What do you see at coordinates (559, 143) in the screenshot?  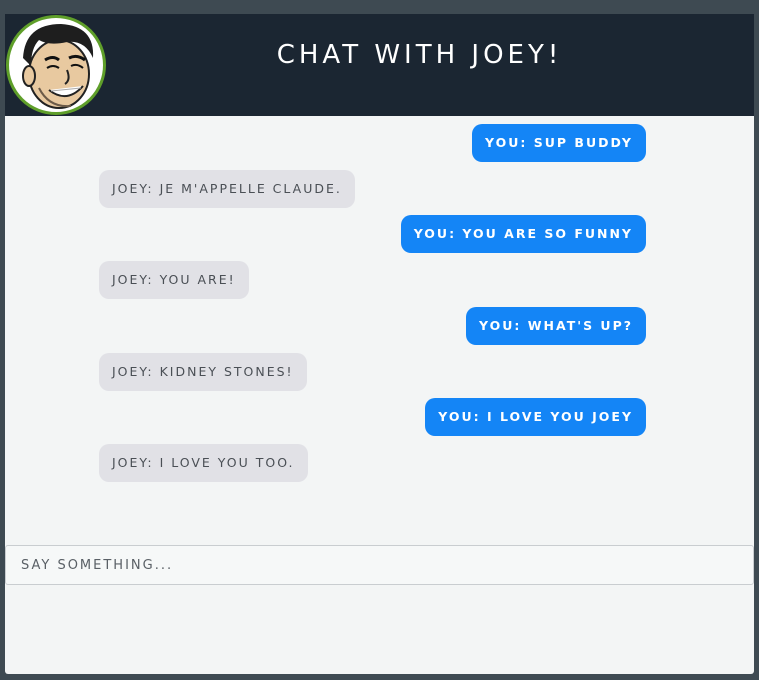 I see `message-bubble-you: YOU: SUP BUDDY` at bounding box center [559, 143].